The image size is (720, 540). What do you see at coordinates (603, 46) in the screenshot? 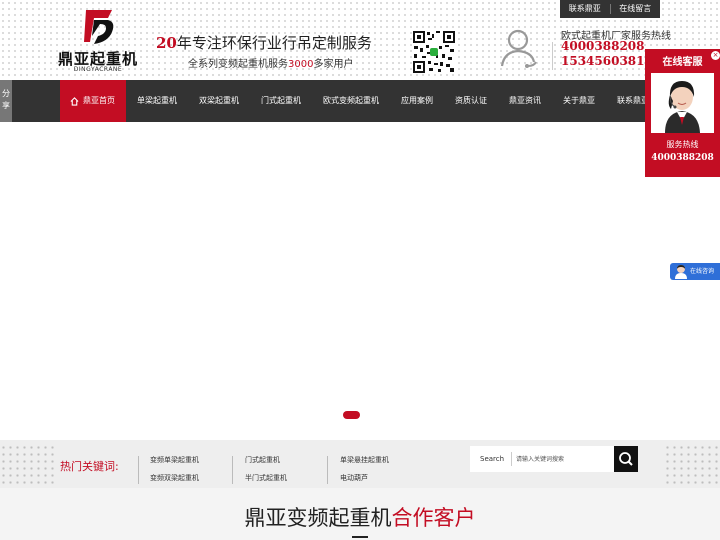
I see `hotline-phone-1: 4000388208` at bounding box center [603, 46].